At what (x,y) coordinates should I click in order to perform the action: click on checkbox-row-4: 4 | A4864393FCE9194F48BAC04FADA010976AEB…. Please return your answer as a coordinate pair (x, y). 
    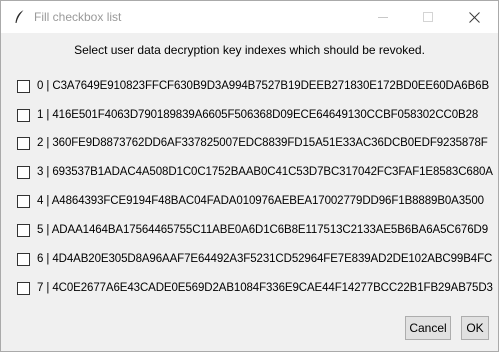
    Looking at the image, I should click on (250, 201).